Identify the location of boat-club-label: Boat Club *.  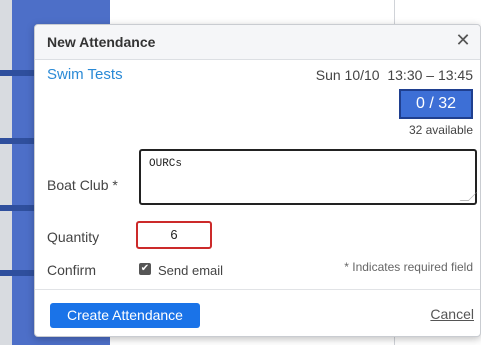
(82, 185).